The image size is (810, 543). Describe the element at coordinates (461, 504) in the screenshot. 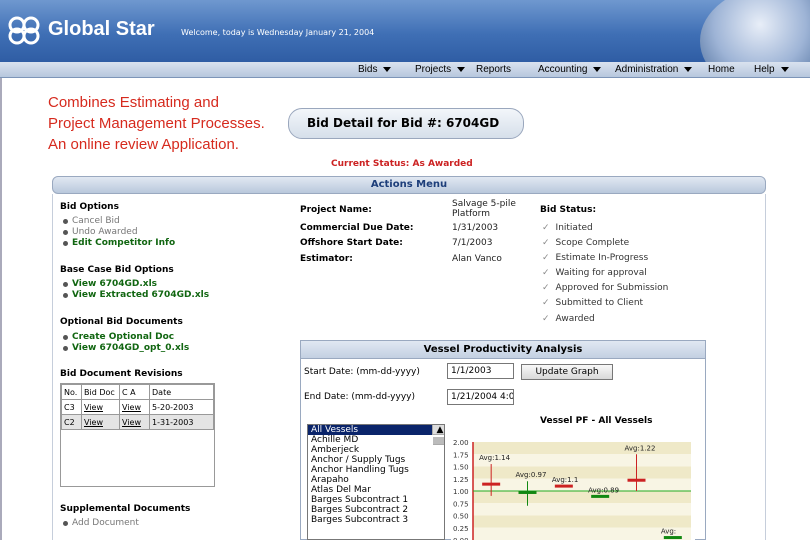

I see `y-tick-label: 0.75` at that location.